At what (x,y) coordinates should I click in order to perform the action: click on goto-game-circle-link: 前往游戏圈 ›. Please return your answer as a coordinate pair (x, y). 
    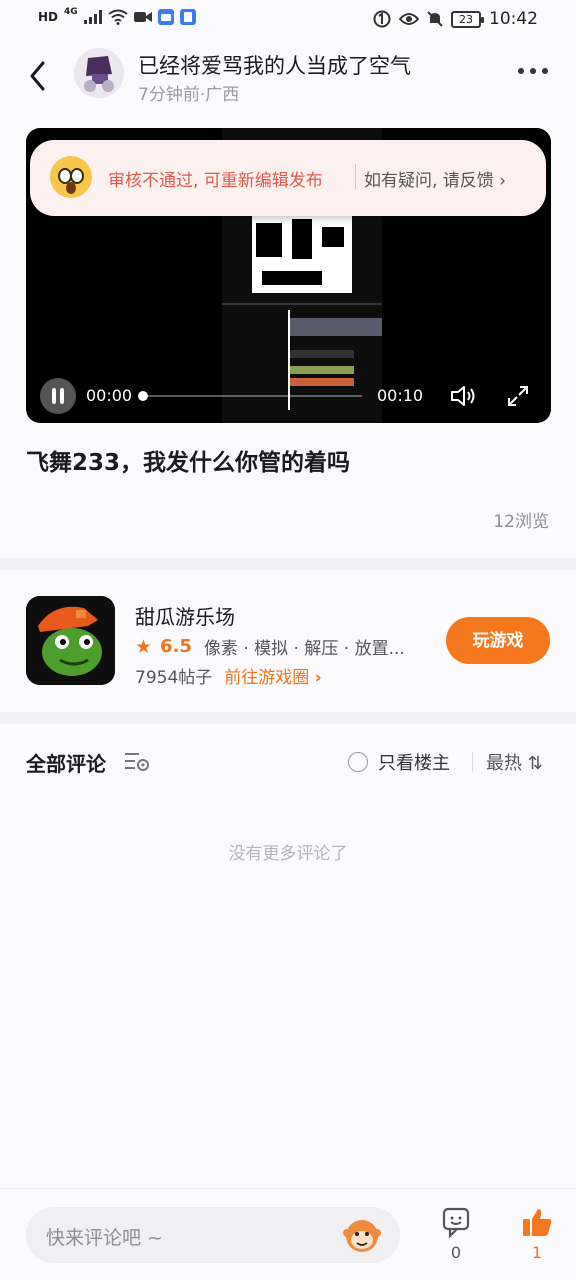
    Looking at the image, I should click on (272, 675).